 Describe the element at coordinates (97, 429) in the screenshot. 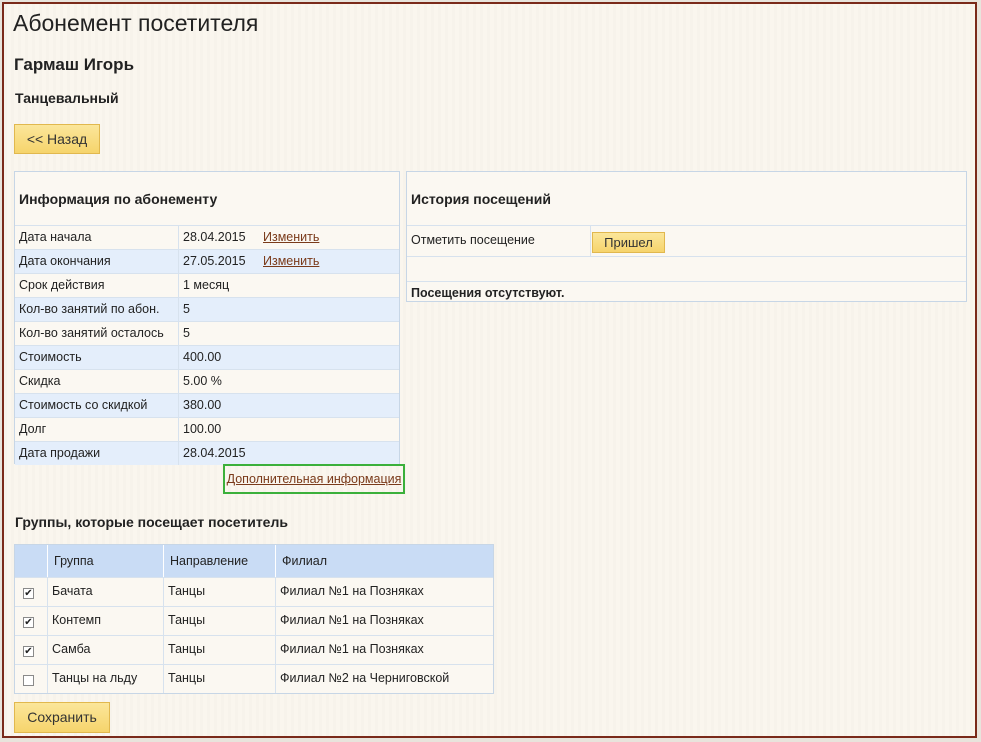

I see `info-label: Долг` at that location.